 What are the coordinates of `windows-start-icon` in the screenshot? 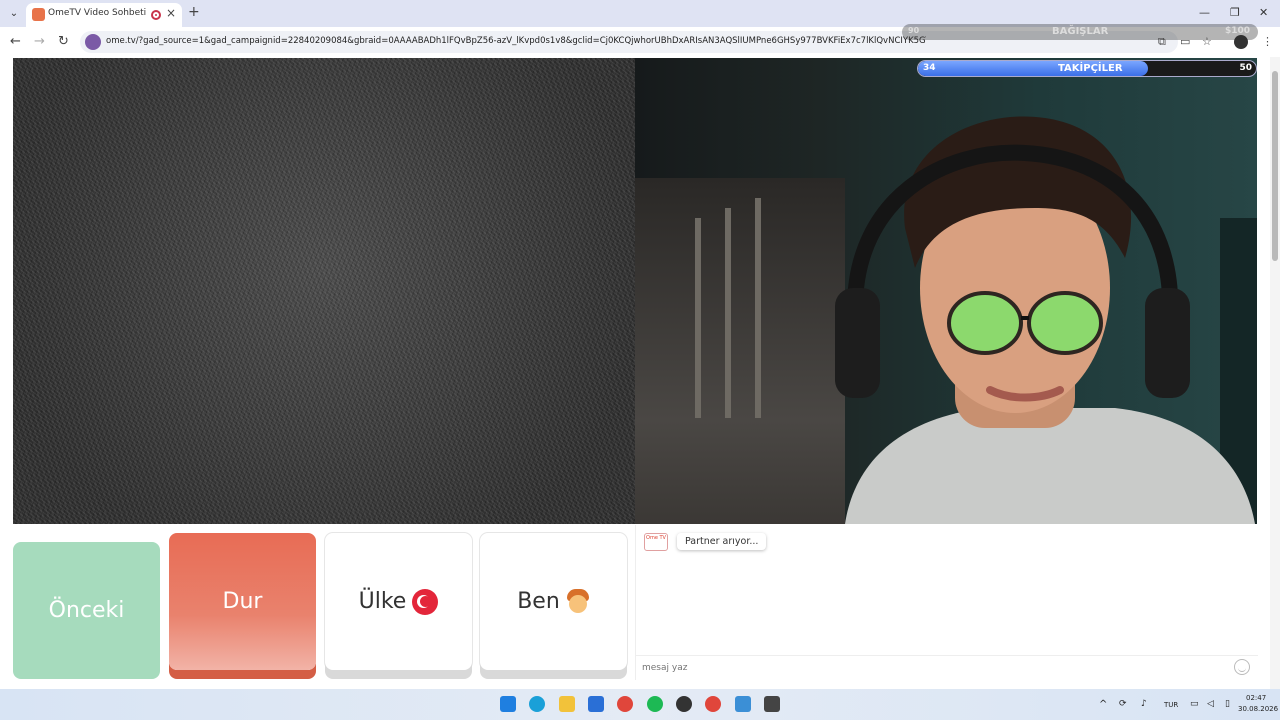 It's located at (508, 704).